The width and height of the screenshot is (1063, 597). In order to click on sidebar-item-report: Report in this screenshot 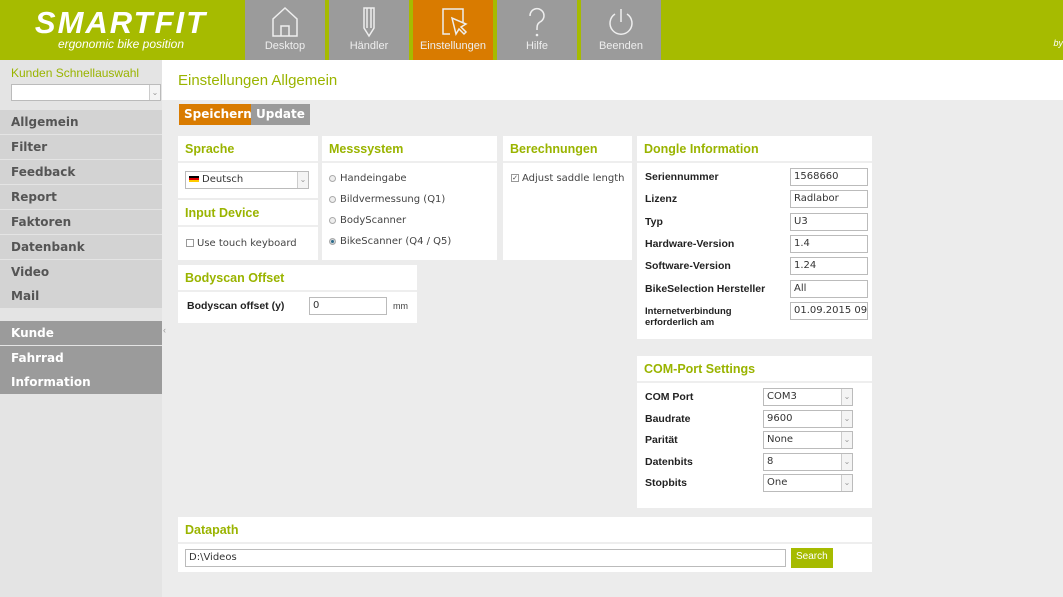, I will do `click(81, 197)`.